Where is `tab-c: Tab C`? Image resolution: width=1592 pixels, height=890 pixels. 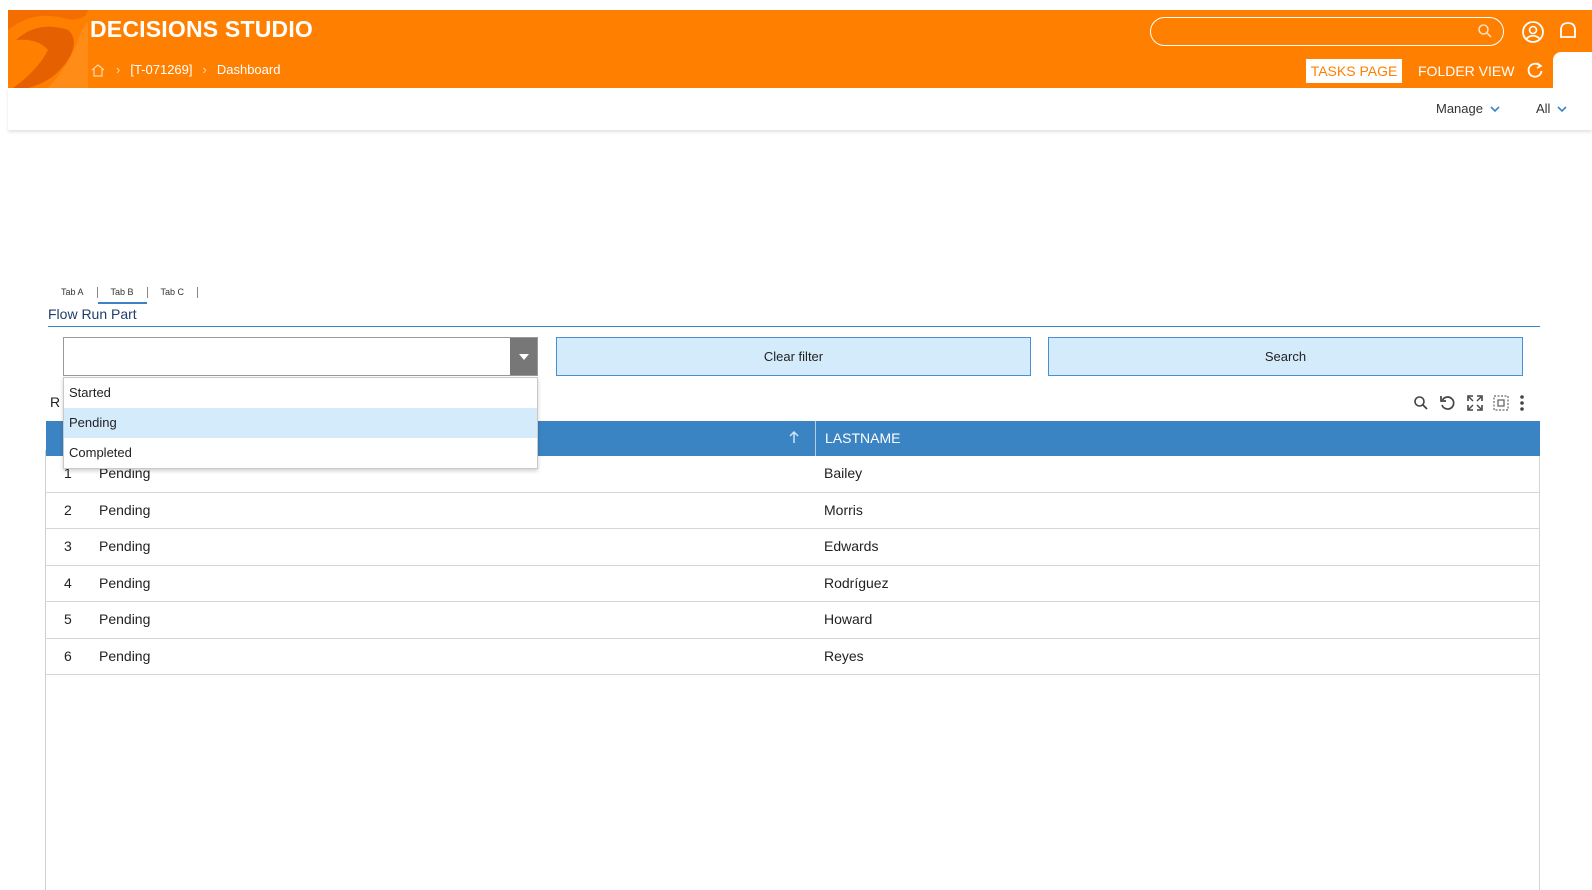
tab-c: Tab C is located at coordinates (173, 294).